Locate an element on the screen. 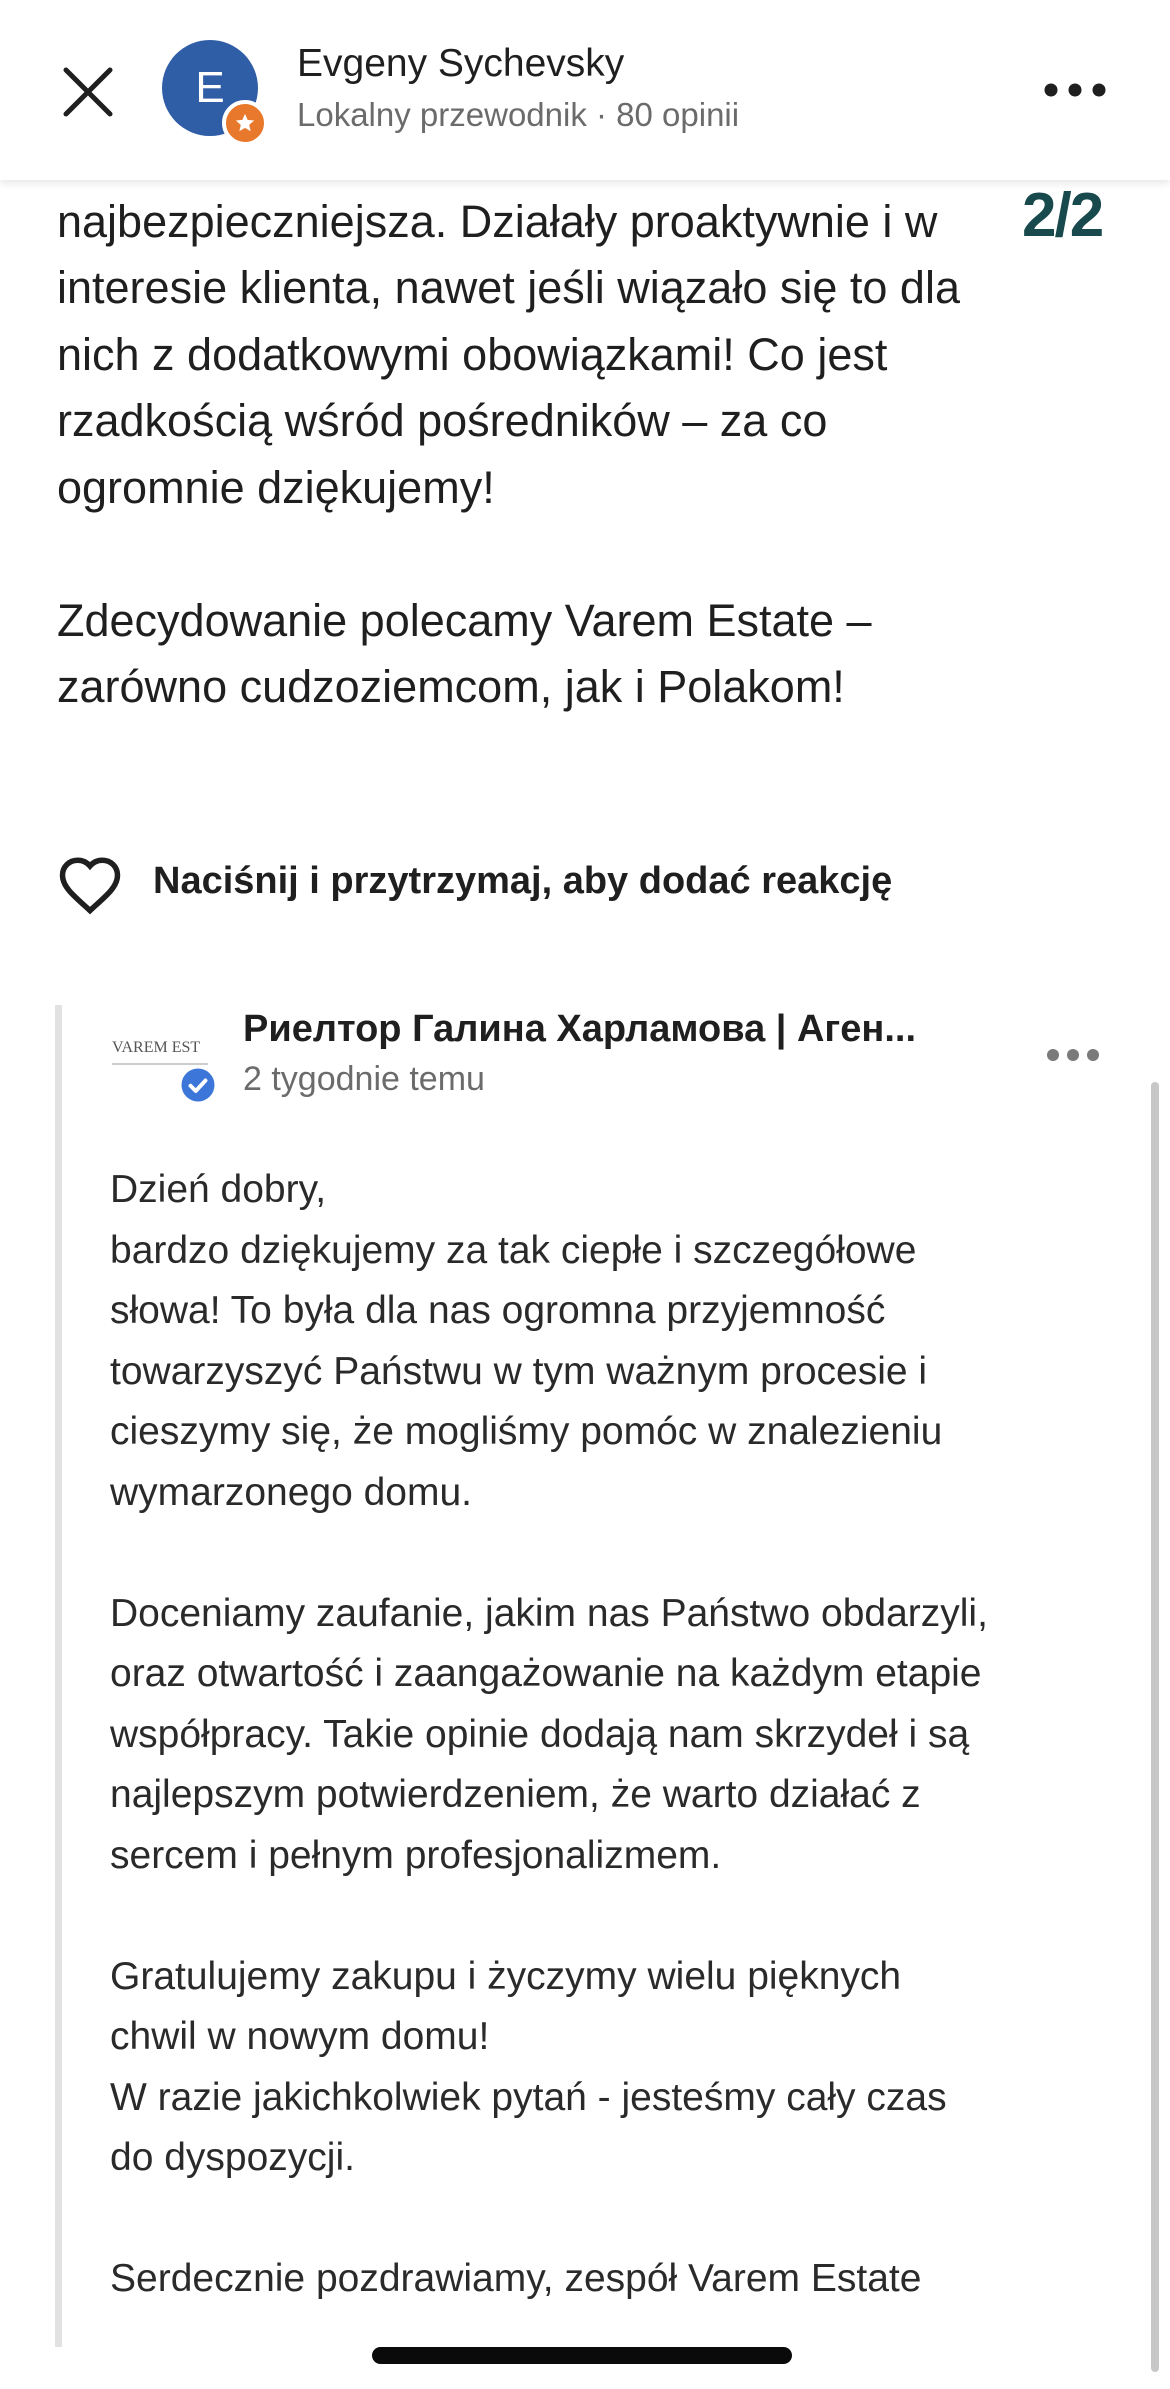  page-counter: 2/2 is located at coordinates (1063, 215).